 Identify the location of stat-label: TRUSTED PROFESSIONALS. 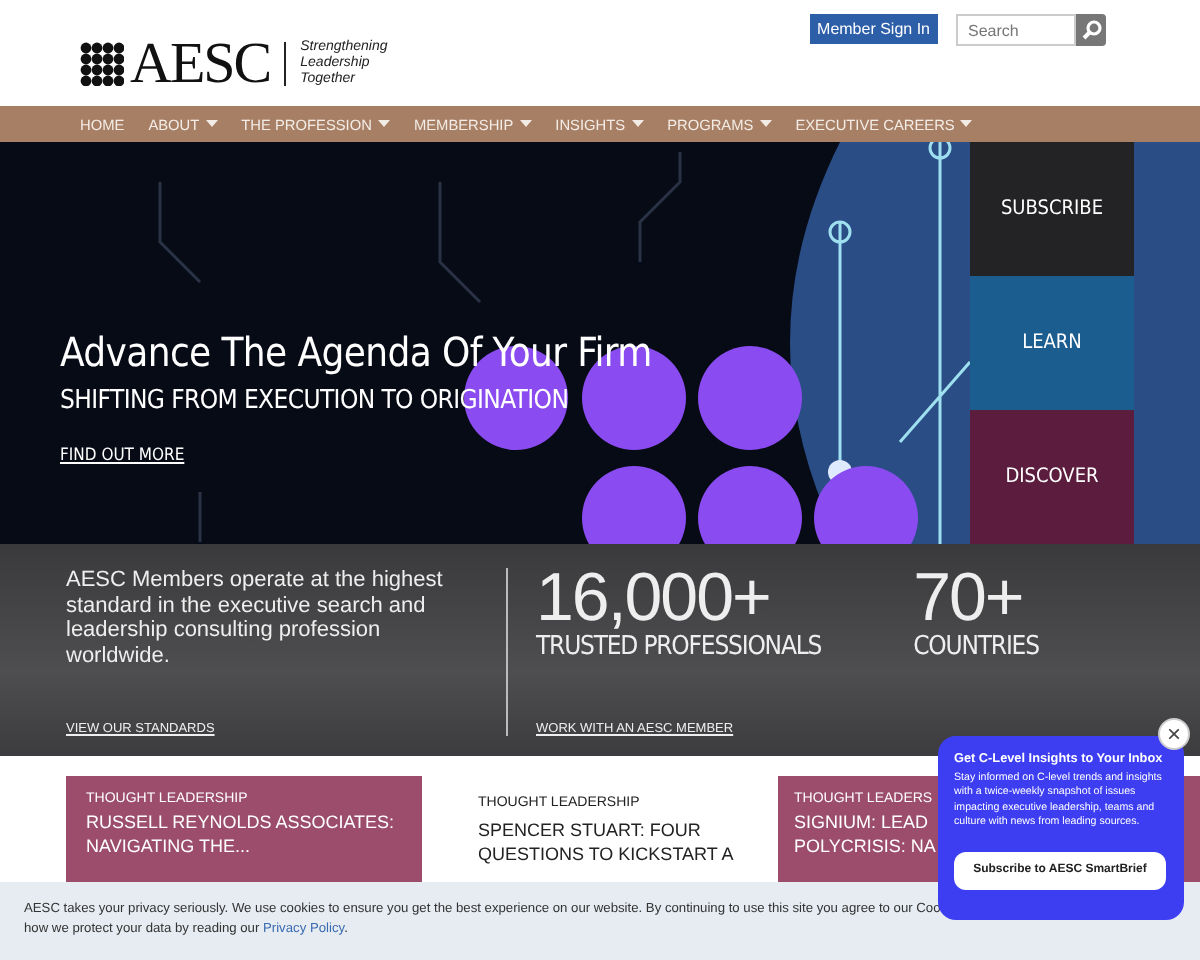
(679, 647).